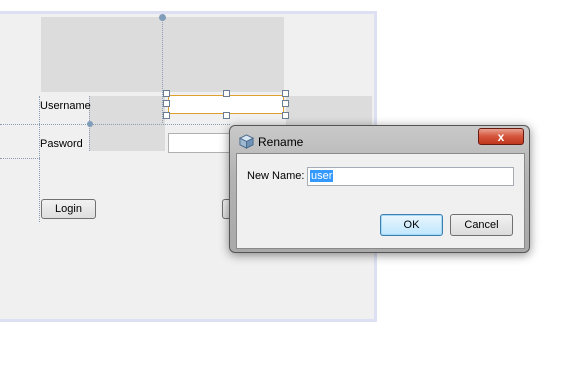 This screenshot has height=390, width=577. What do you see at coordinates (246, 141) in the screenshot?
I see `cube-icon` at bounding box center [246, 141].